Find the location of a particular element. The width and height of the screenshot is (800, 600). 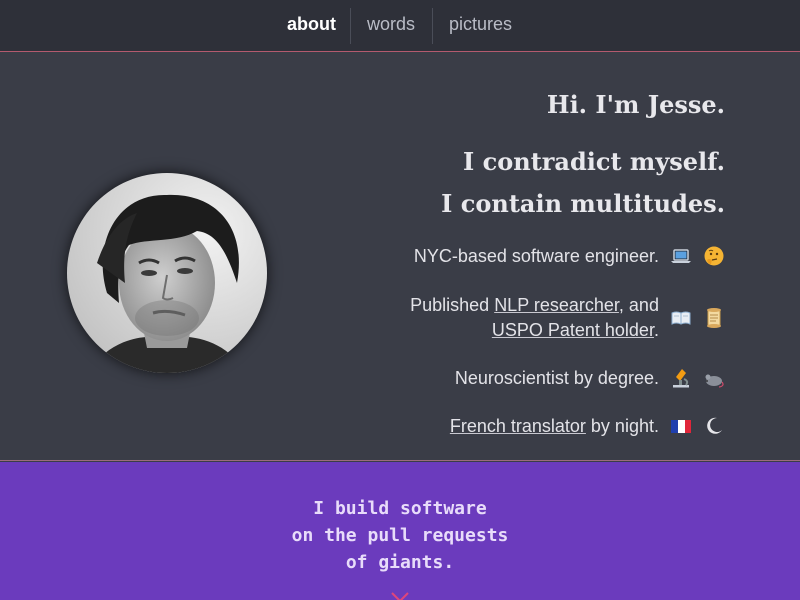

nav-about: about is located at coordinates (311, 24).